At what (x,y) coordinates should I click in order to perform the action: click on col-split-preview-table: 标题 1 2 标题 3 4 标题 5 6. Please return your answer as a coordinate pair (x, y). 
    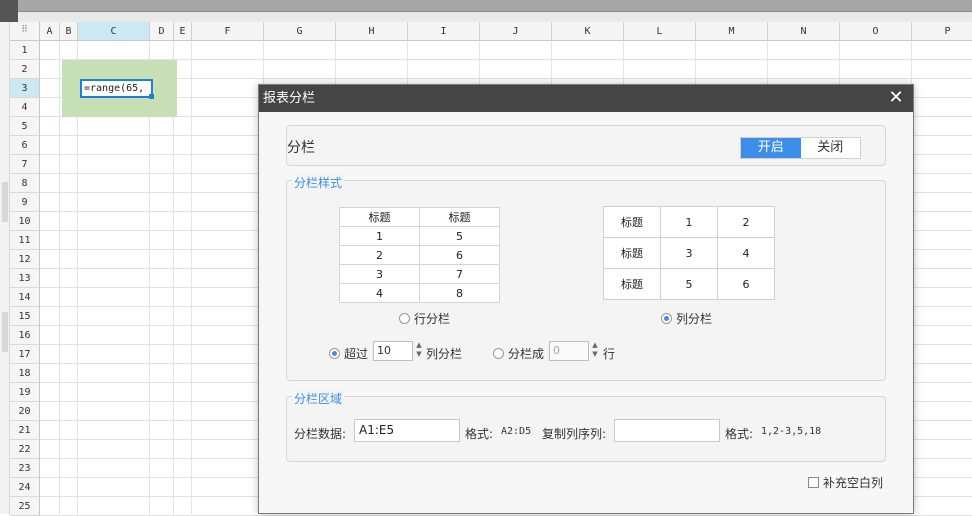
    Looking at the image, I should click on (689, 253).